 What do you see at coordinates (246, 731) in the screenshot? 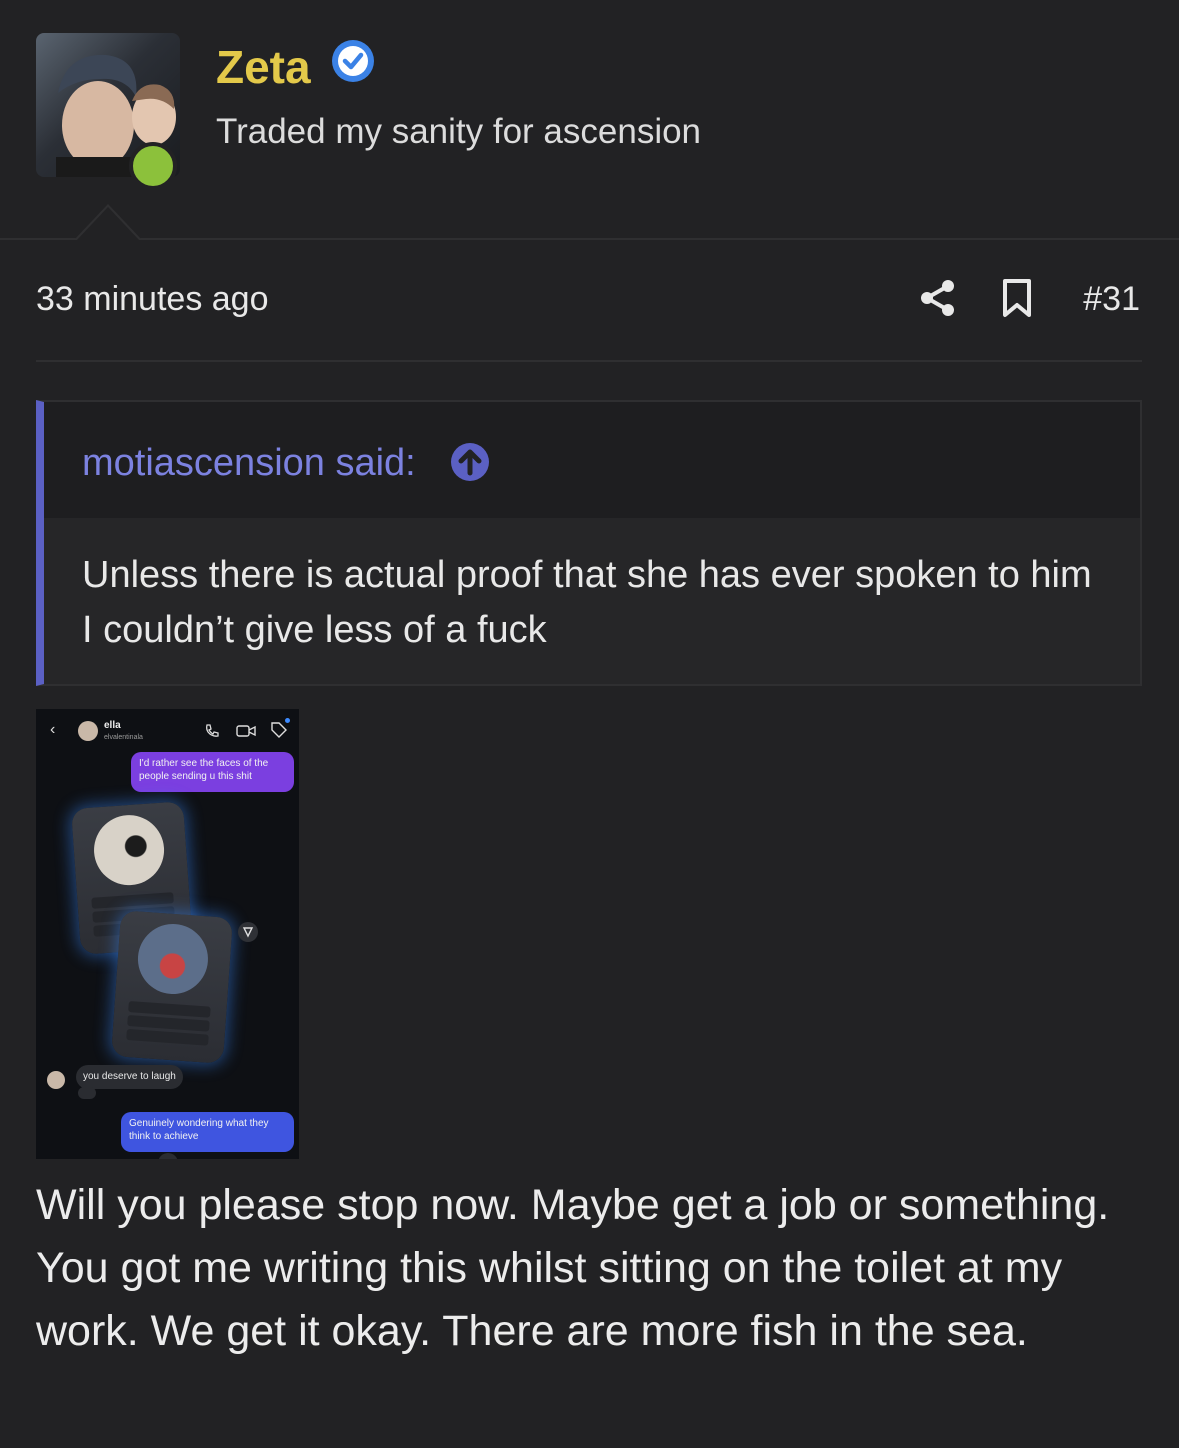
I see `video-icon` at bounding box center [246, 731].